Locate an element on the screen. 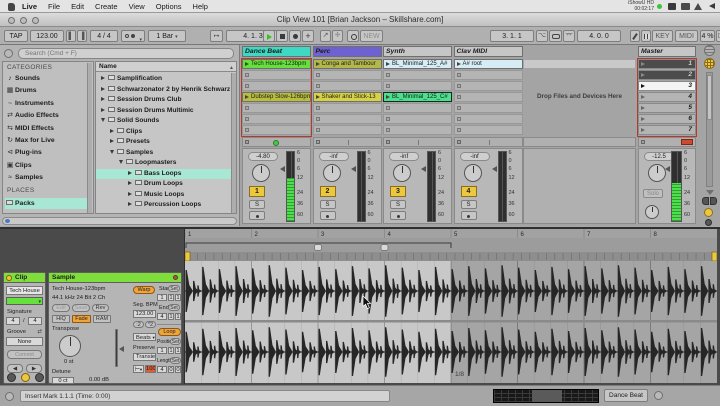  master-solo-button: Solo is located at coordinates (653, 193).